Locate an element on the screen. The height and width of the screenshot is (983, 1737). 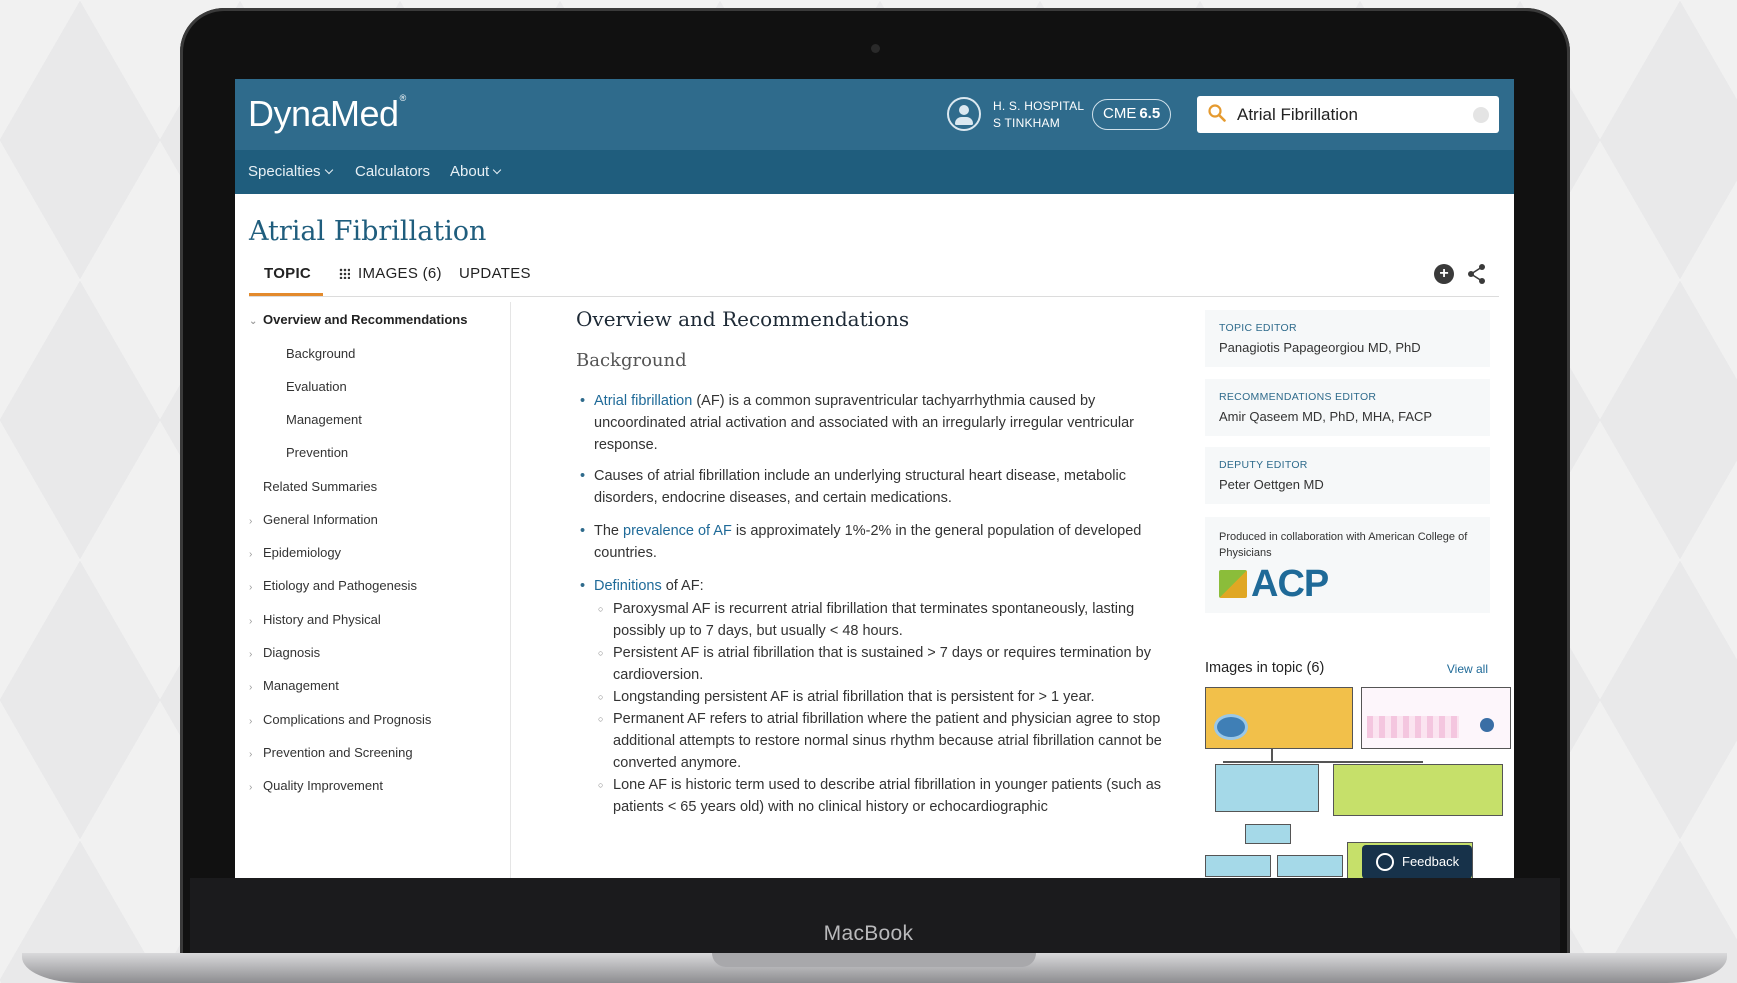
tab-images: IMAGES (6) is located at coordinates (390, 273).